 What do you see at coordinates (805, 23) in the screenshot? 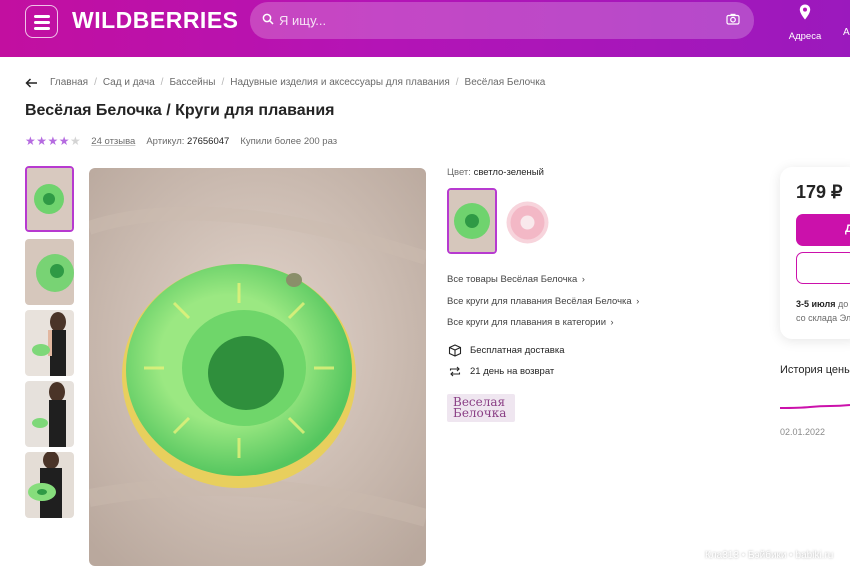
I see `addresses-button: Адреса` at bounding box center [805, 23].